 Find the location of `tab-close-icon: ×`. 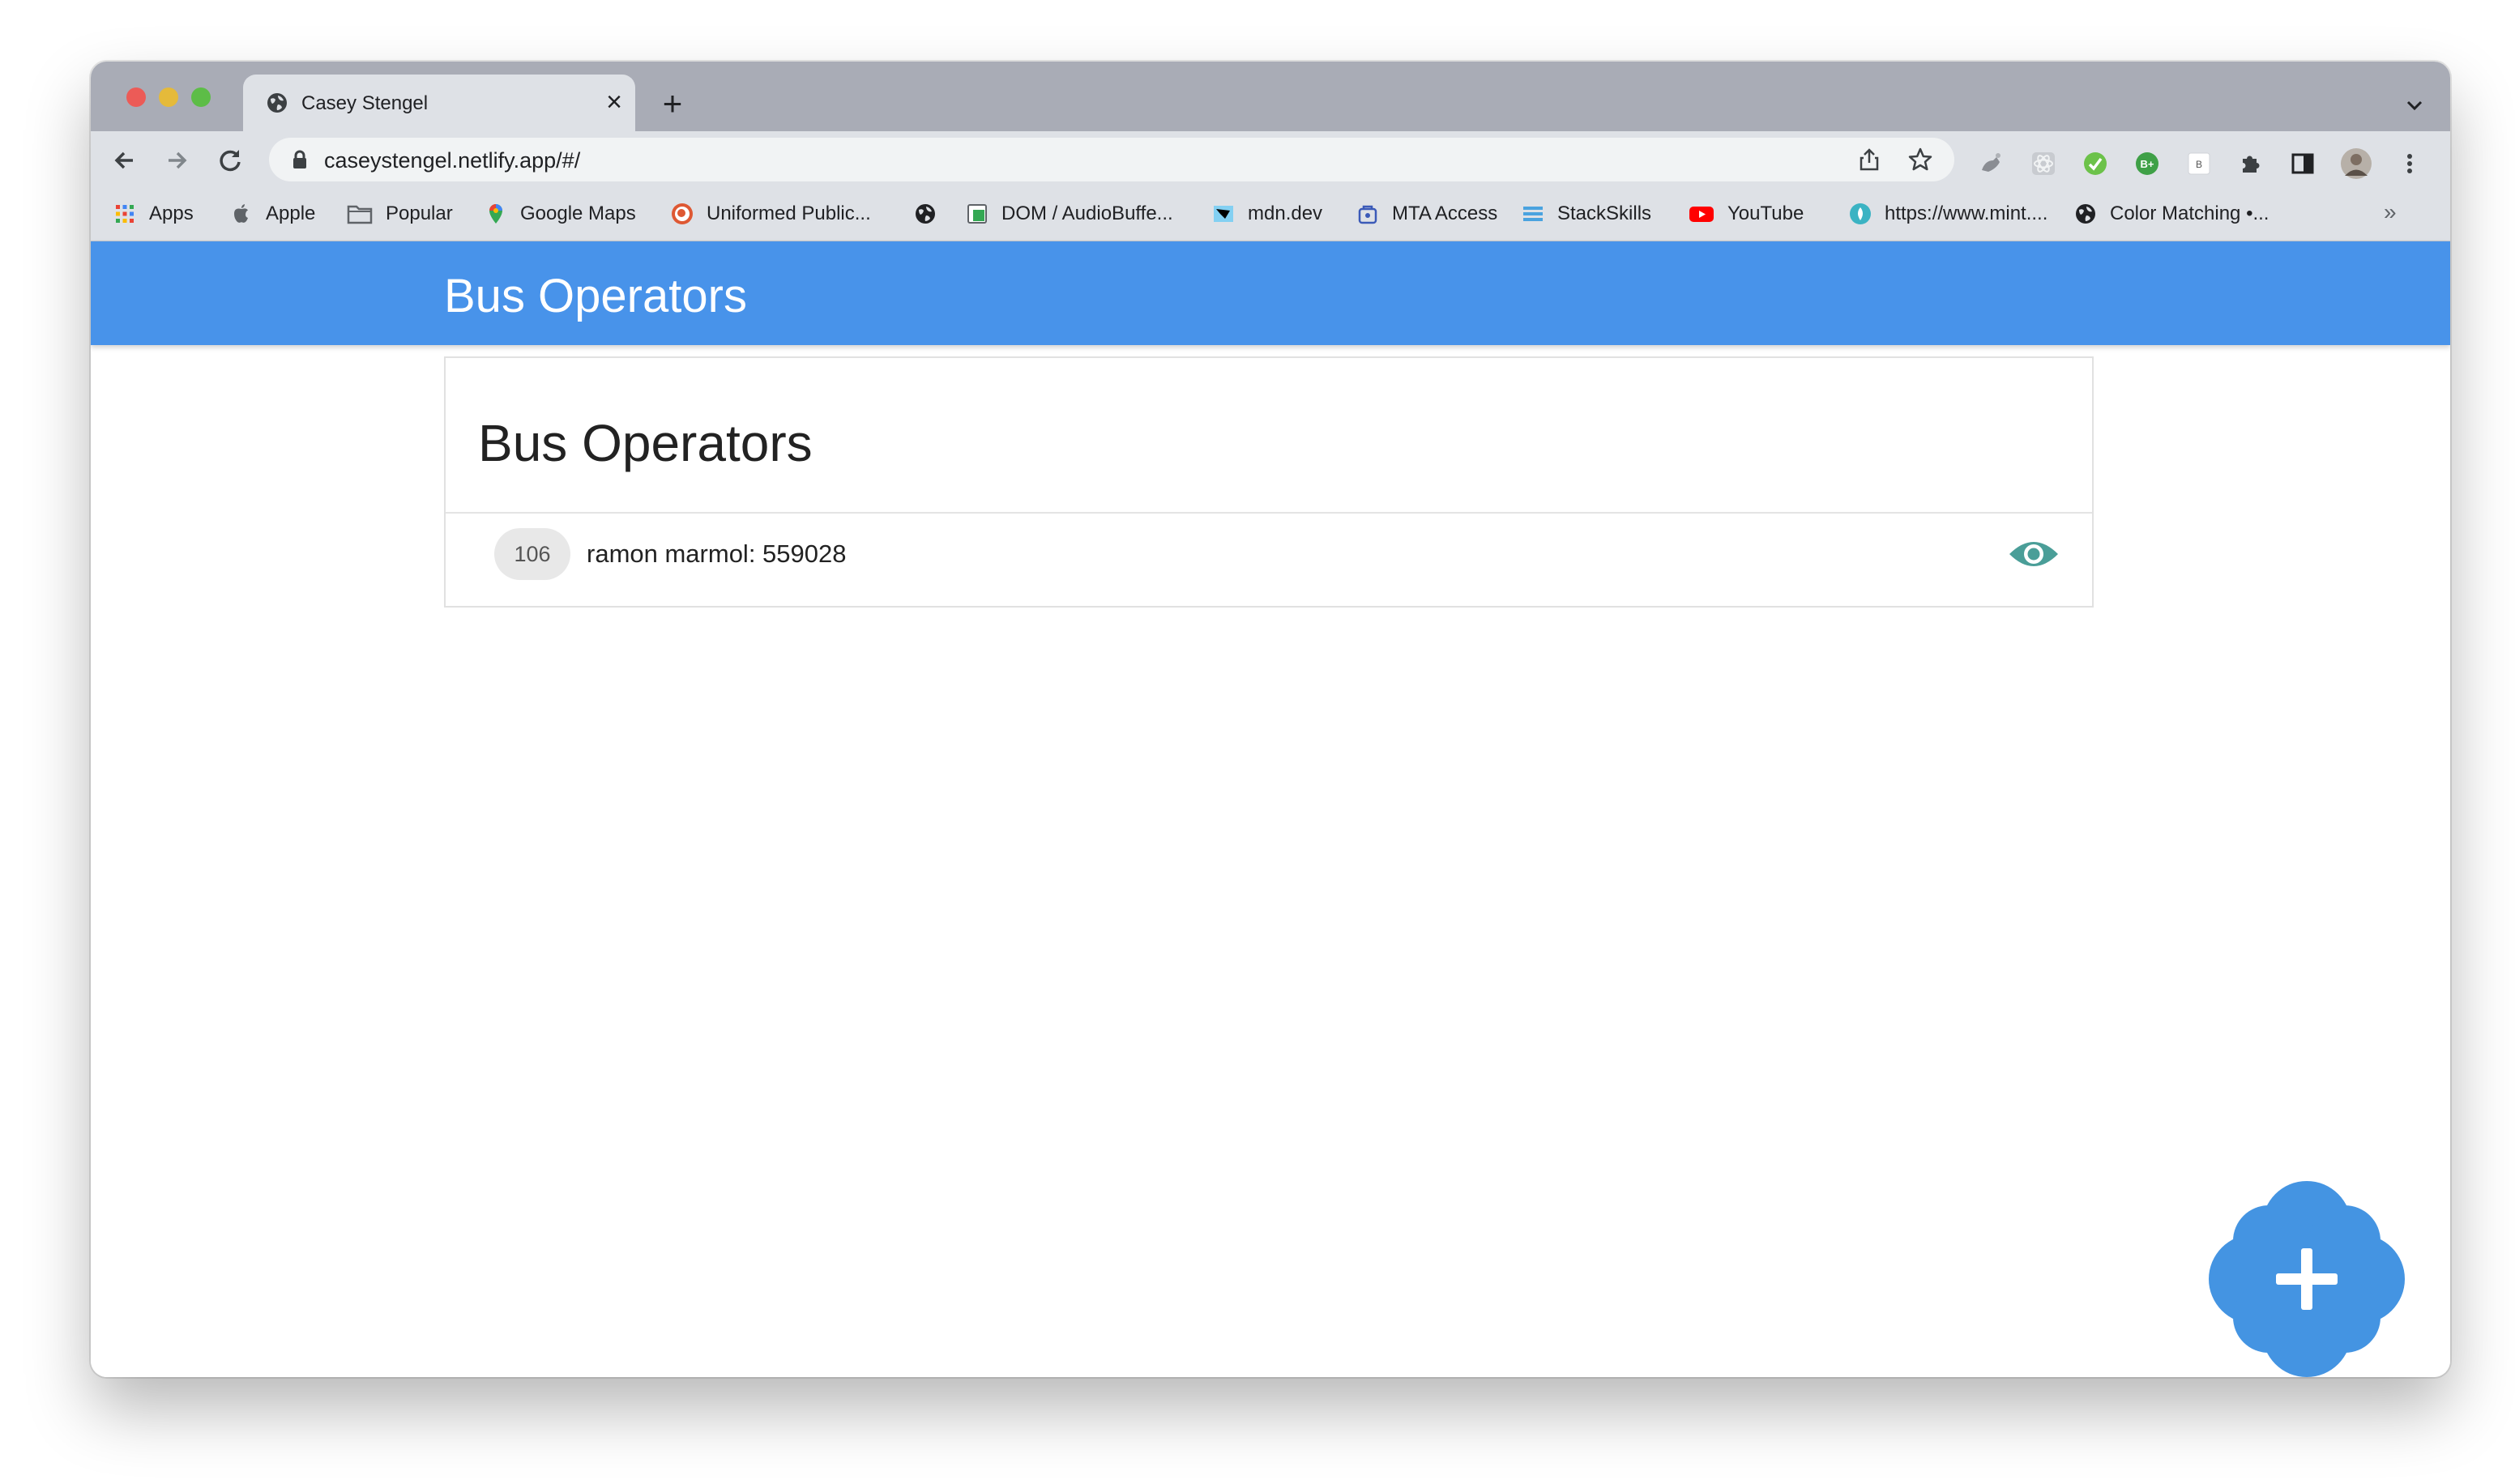

tab-close-icon: × is located at coordinates (614, 102).